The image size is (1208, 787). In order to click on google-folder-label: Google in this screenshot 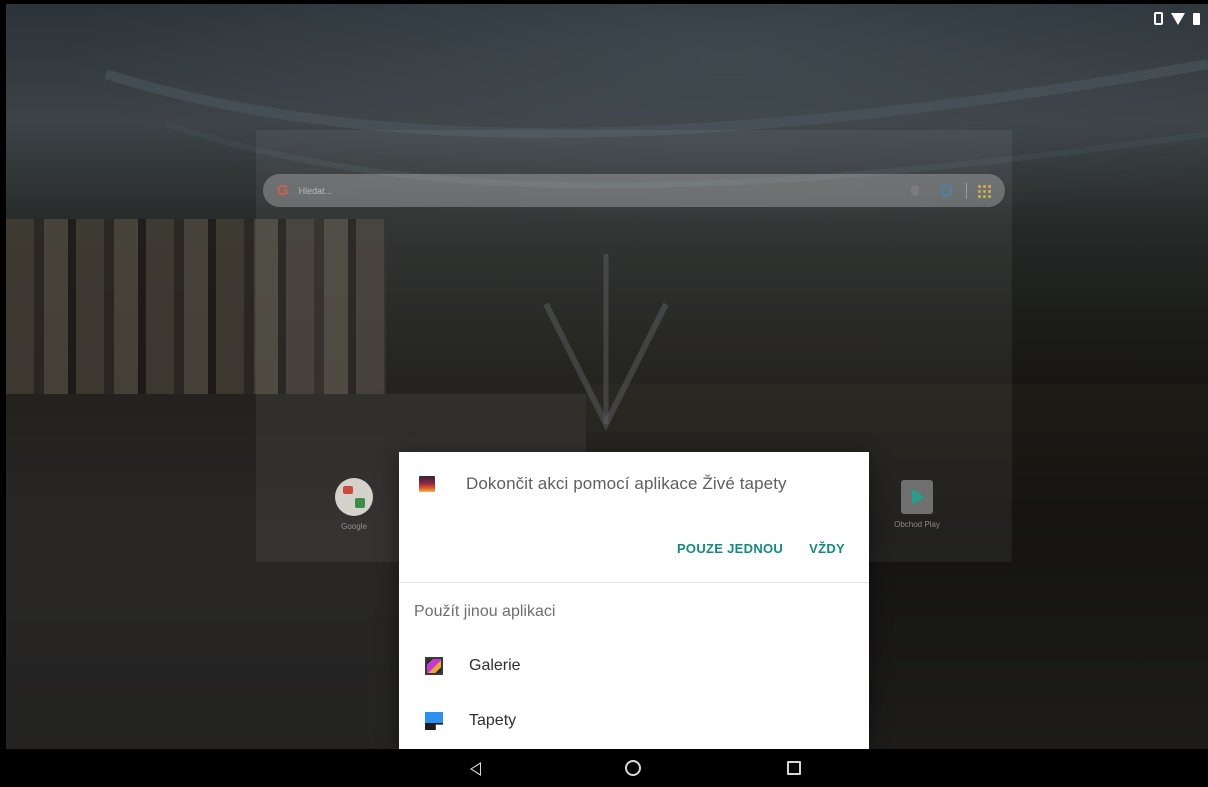, I will do `click(354, 526)`.